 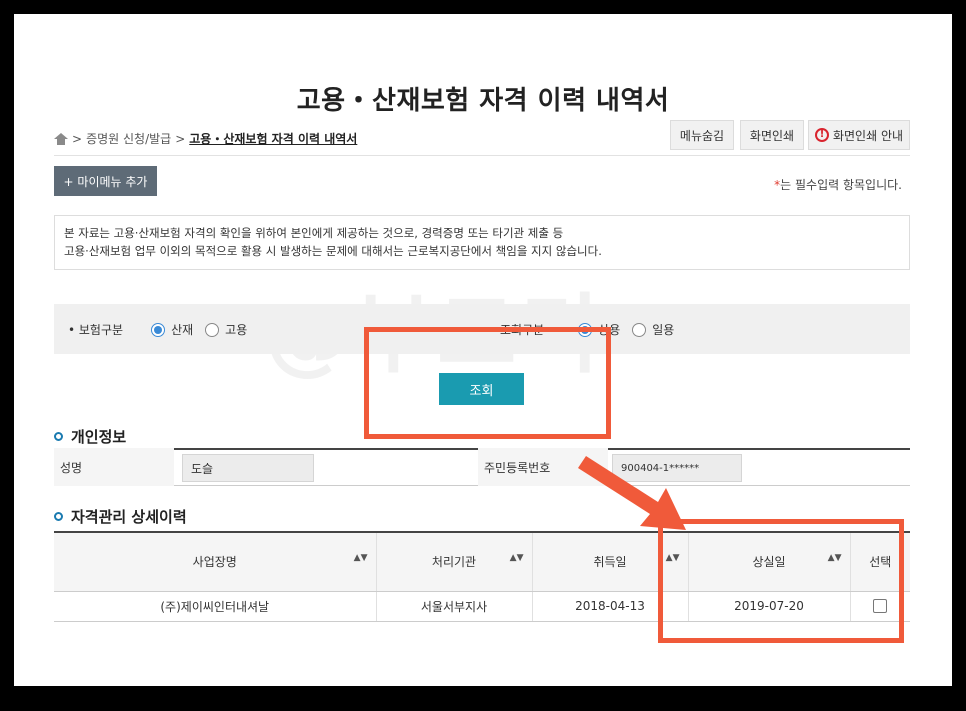 I want to click on name-value: 도슬, so click(x=202, y=468).